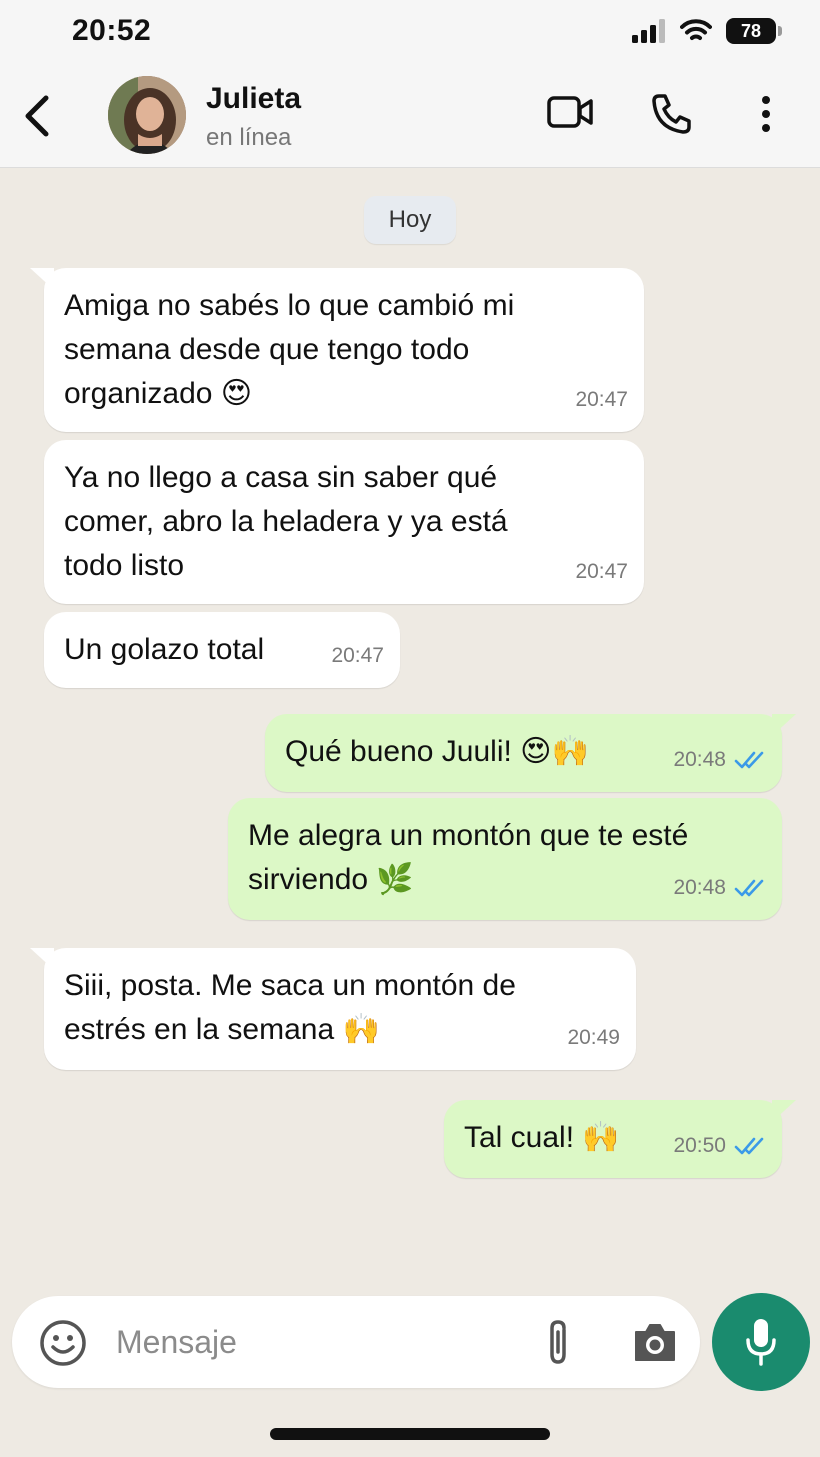  What do you see at coordinates (754, 31) in the screenshot?
I see `battery-indicator: 78` at bounding box center [754, 31].